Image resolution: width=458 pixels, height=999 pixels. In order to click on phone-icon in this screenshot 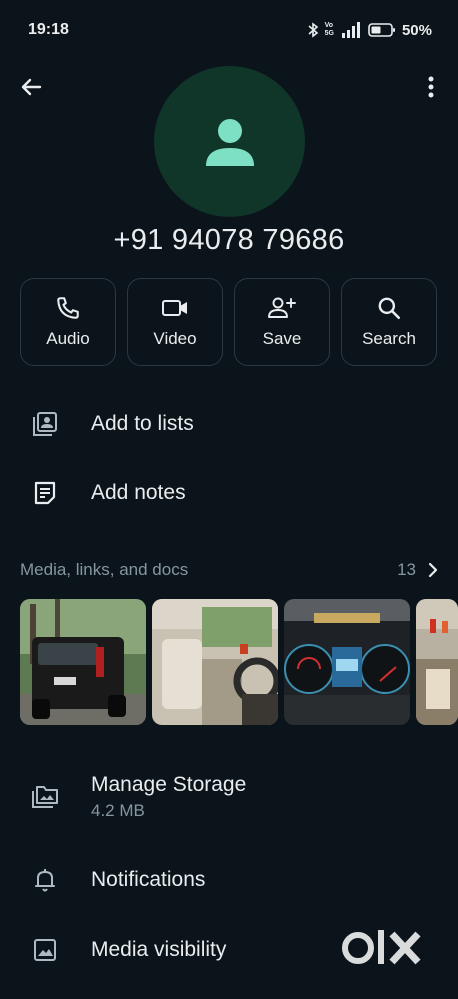, I will do `click(68, 308)`.